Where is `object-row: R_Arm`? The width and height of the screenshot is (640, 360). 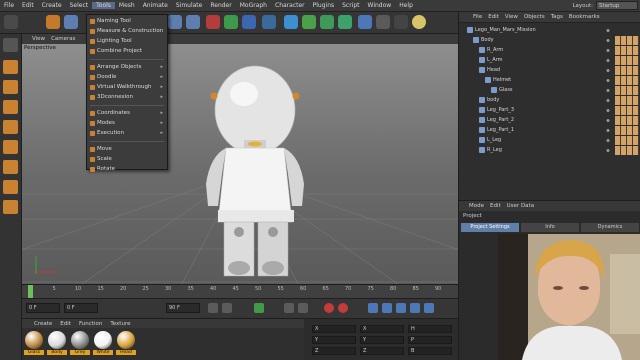 object-row: R_Arm is located at coordinates (549, 51).